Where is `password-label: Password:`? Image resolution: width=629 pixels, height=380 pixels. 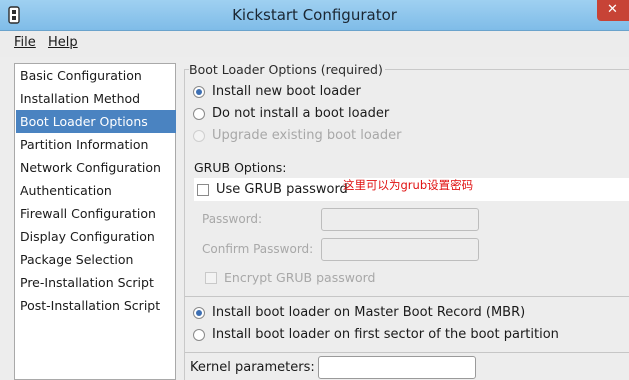
password-label: Password: is located at coordinates (232, 219).